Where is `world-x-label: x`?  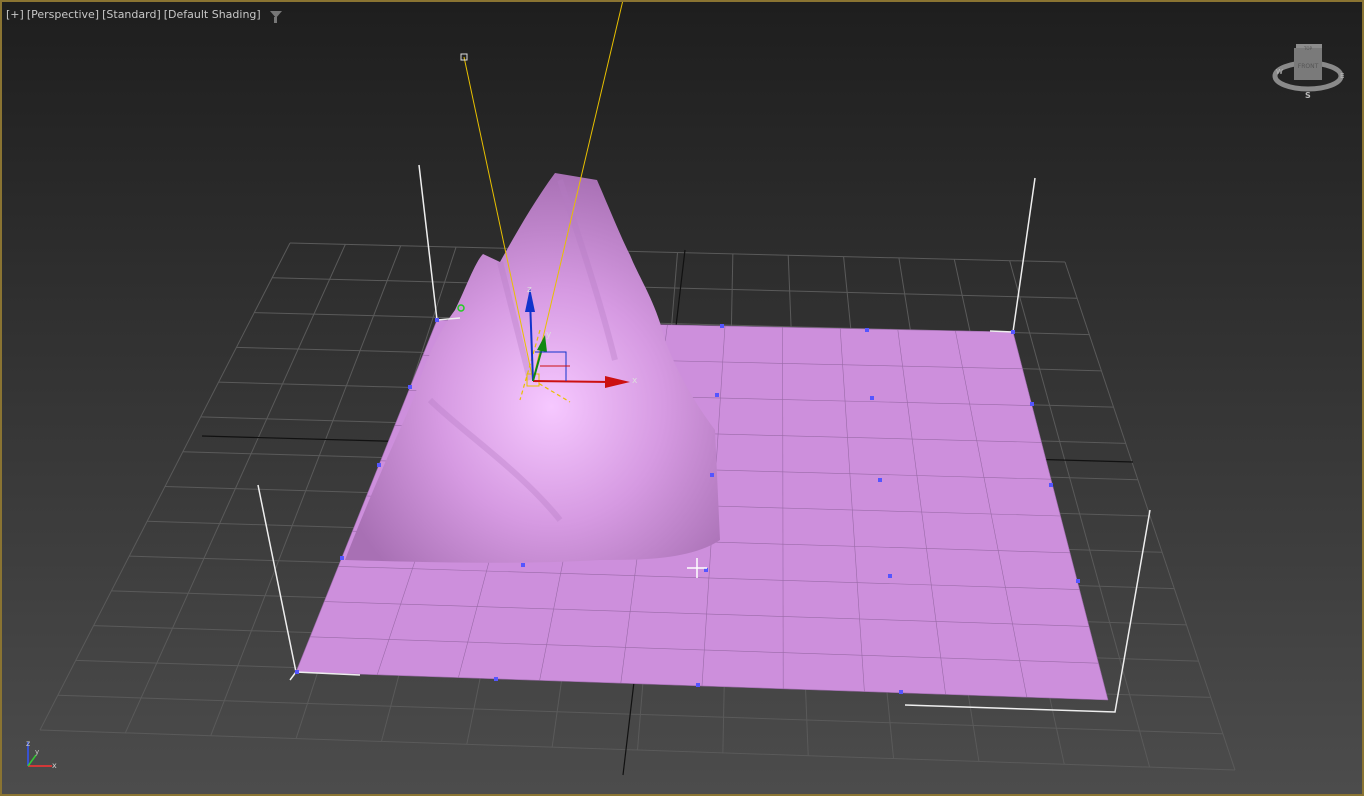
world-x-label: x is located at coordinates (54, 765).